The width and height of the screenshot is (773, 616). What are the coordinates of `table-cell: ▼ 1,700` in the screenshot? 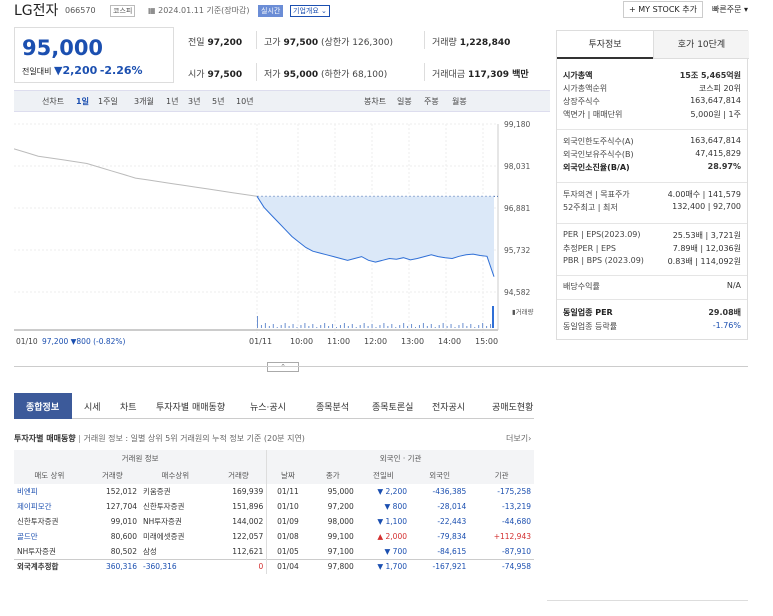 It's located at (392, 567).